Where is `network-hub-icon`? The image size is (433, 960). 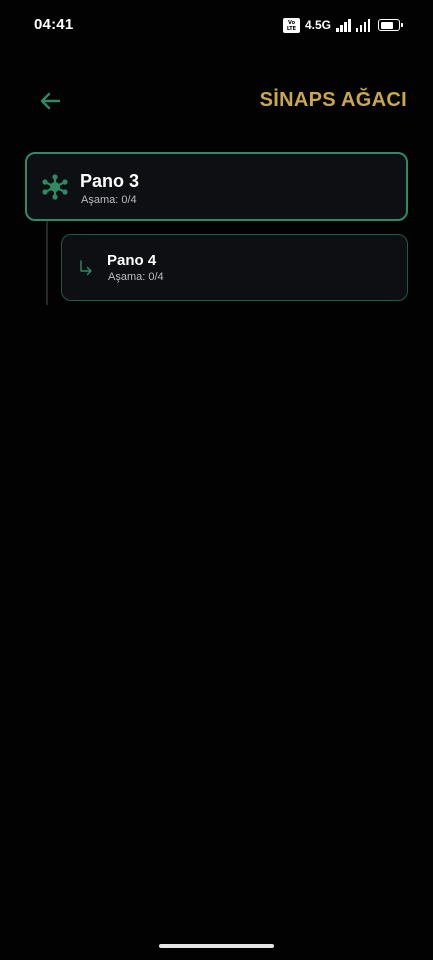
network-hub-icon is located at coordinates (55, 187).